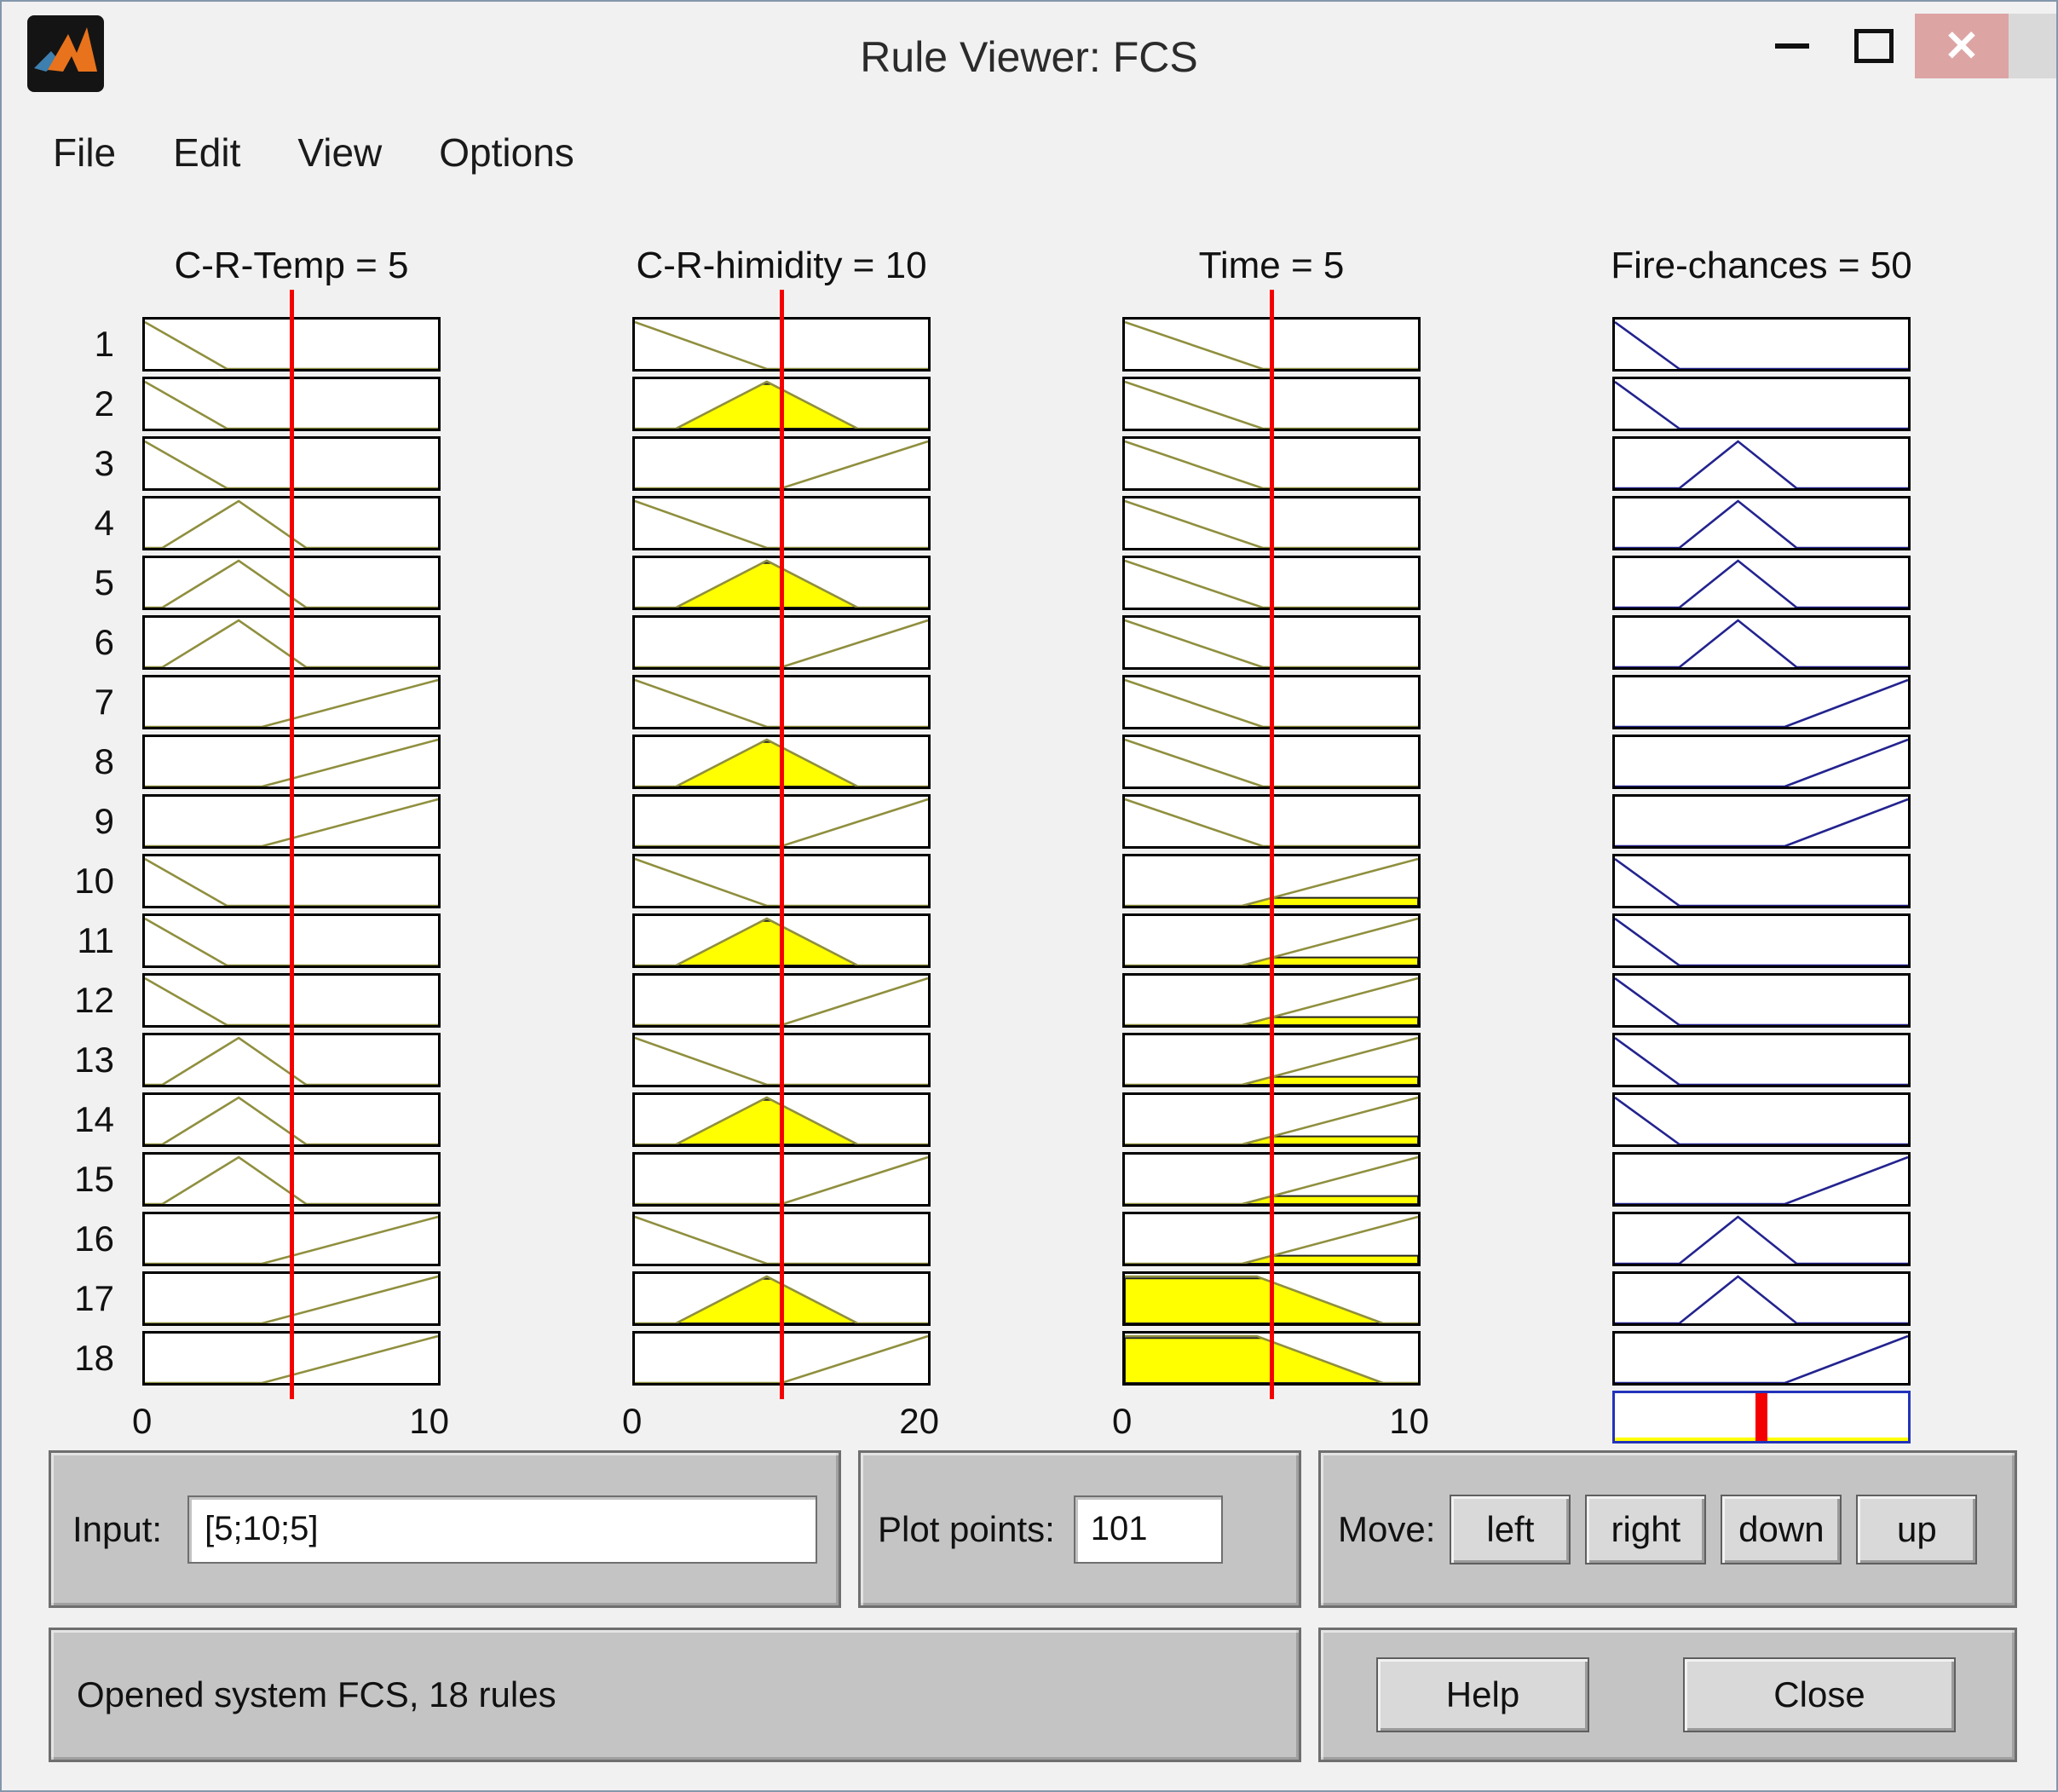 This screenshot has height=1792, width=2058. What do you see at coordinates (94, 881) in the screenshot?
I see `rule-number-10: 10` at bounding box center [94, 881].